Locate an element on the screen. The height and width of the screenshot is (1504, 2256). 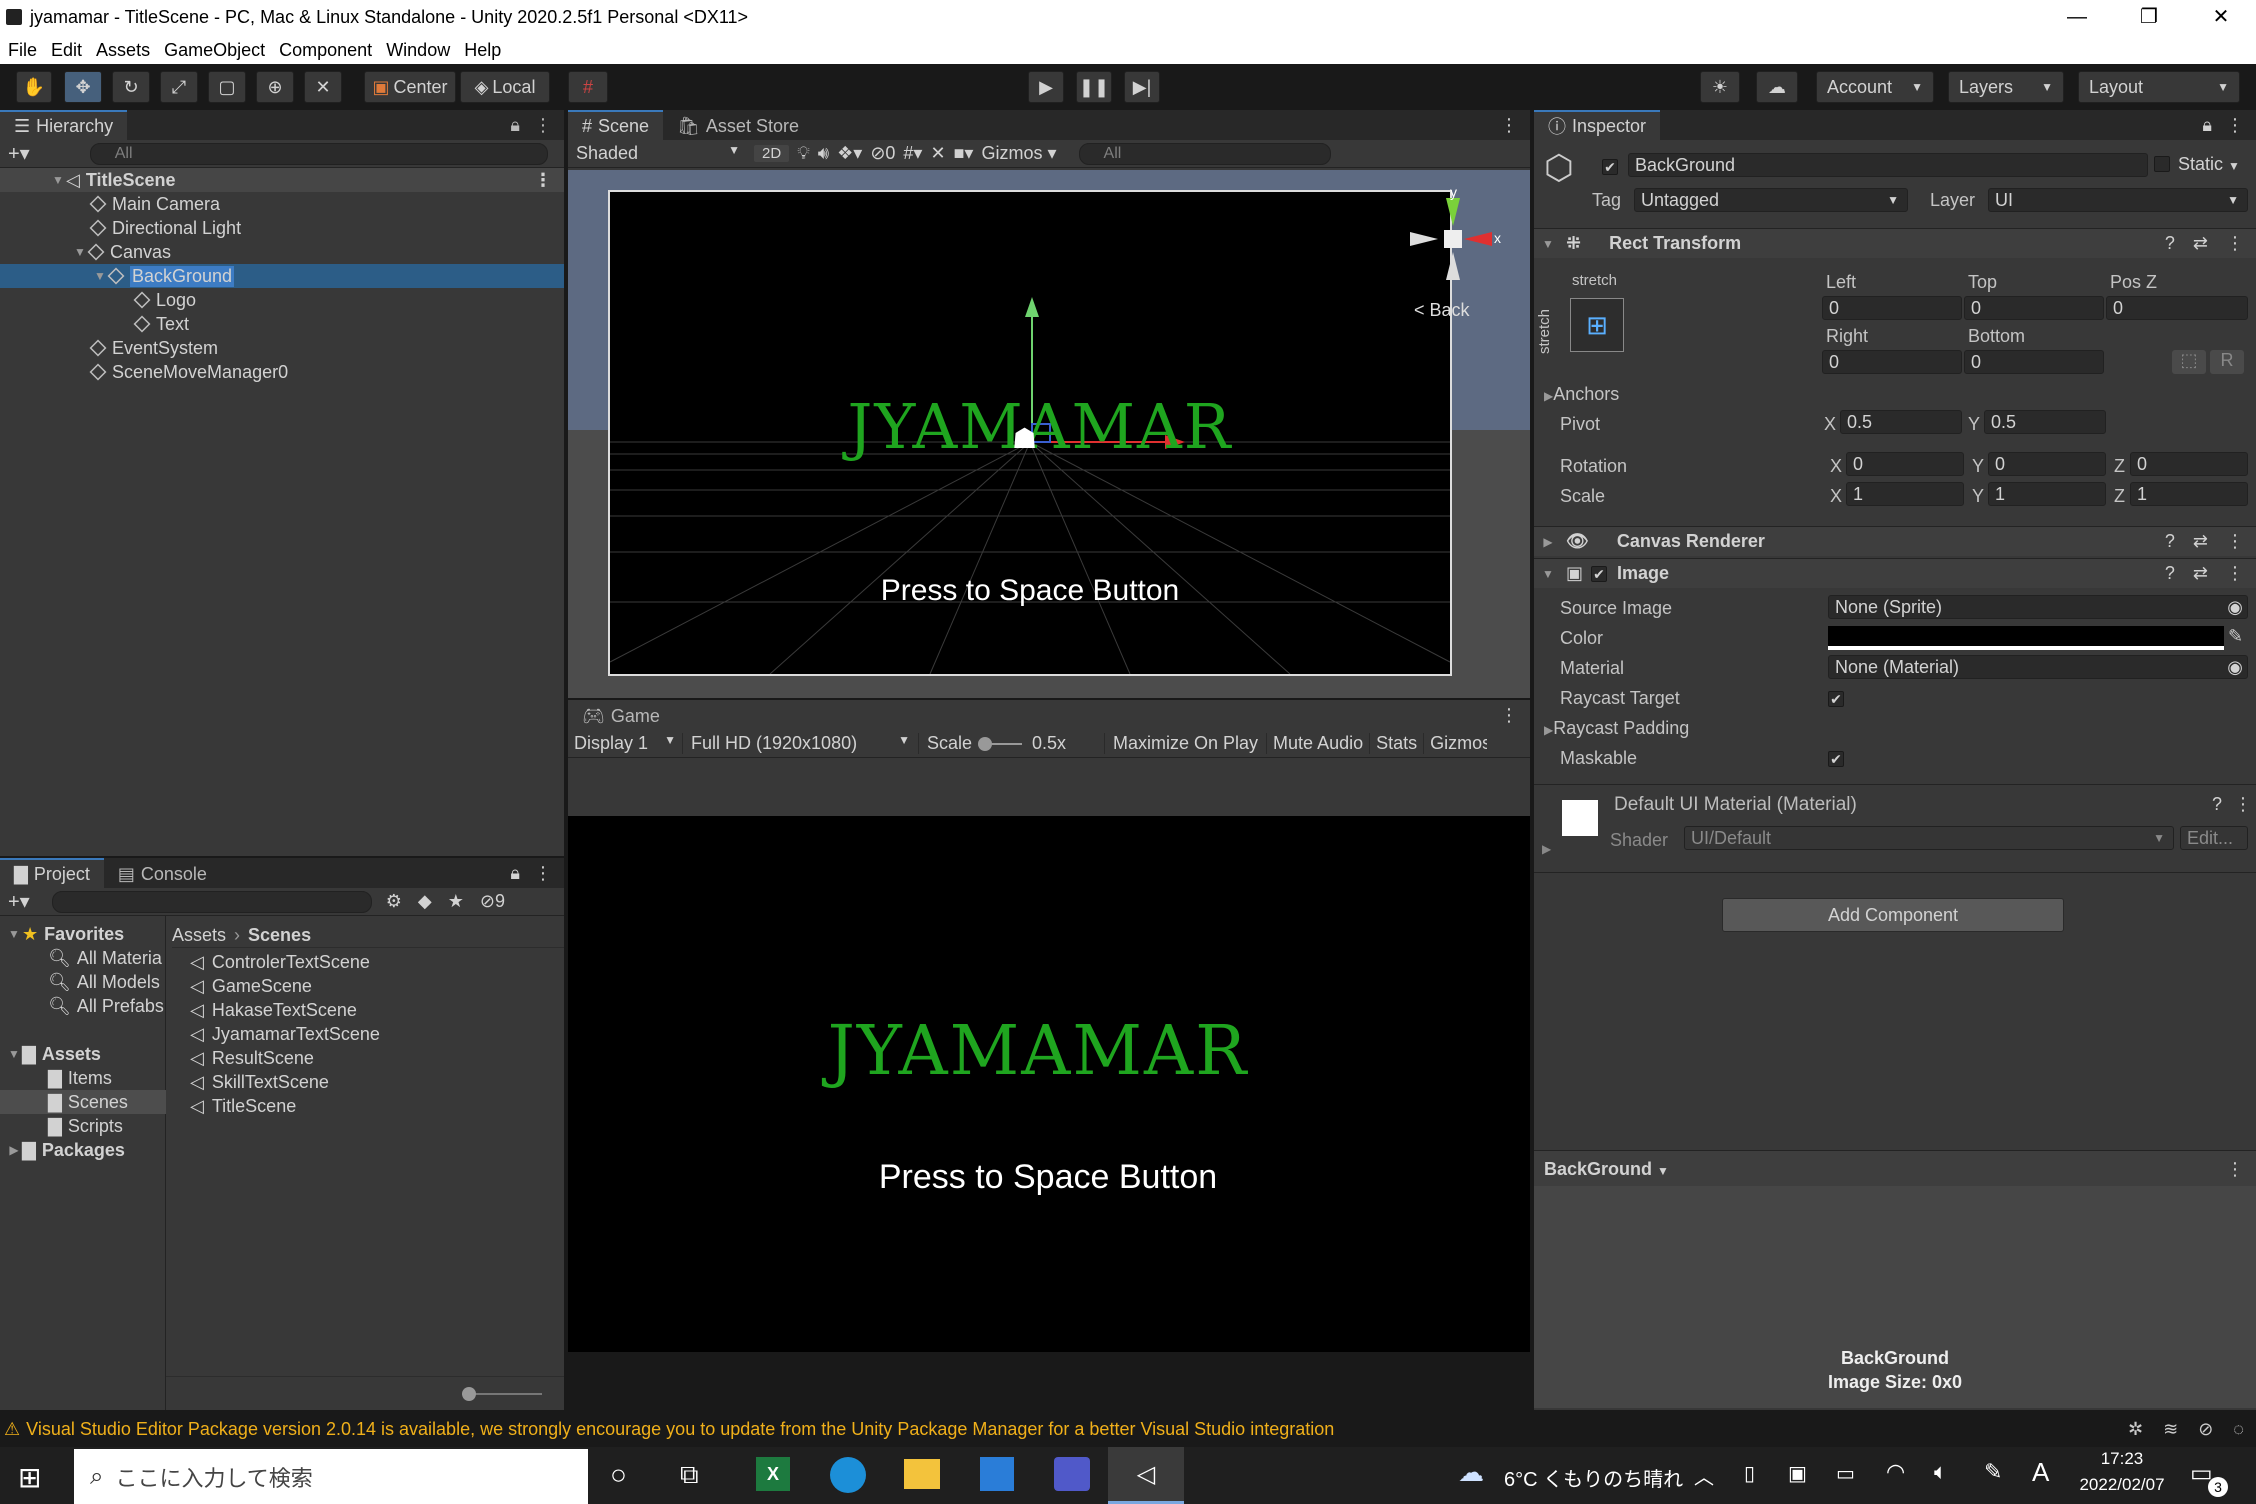
right-field: 0 is located at coordinates (1892, 362).